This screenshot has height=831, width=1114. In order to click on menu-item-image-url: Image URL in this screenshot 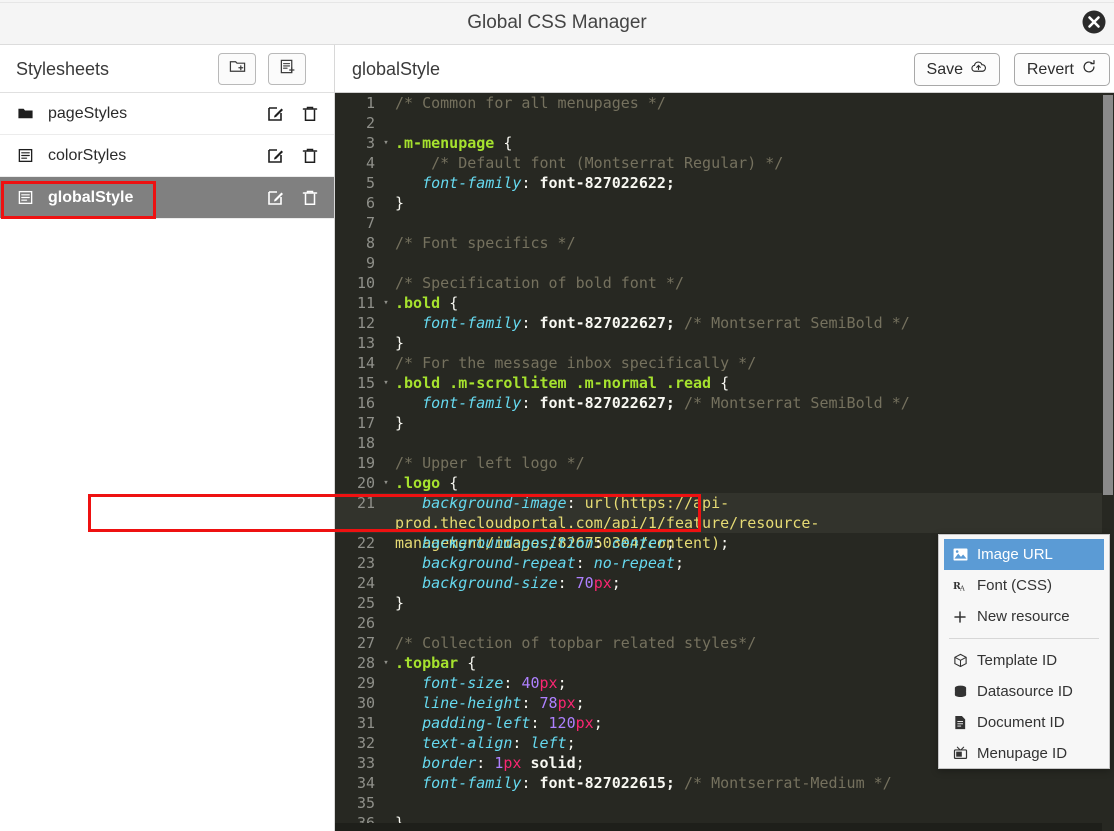, I will do `click(1024, 554)`.